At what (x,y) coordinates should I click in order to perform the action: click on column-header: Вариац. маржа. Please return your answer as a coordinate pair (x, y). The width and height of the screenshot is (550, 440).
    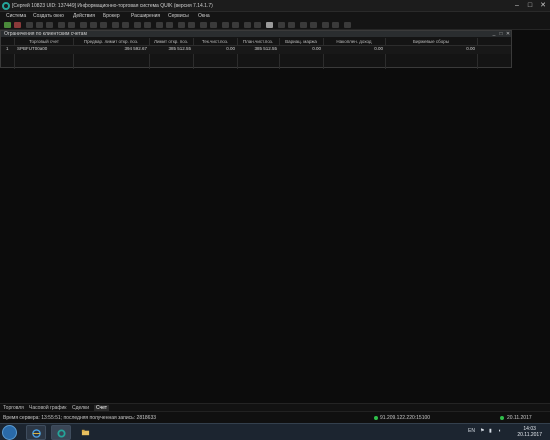
    Looking at the image, I should click on (301, 41).